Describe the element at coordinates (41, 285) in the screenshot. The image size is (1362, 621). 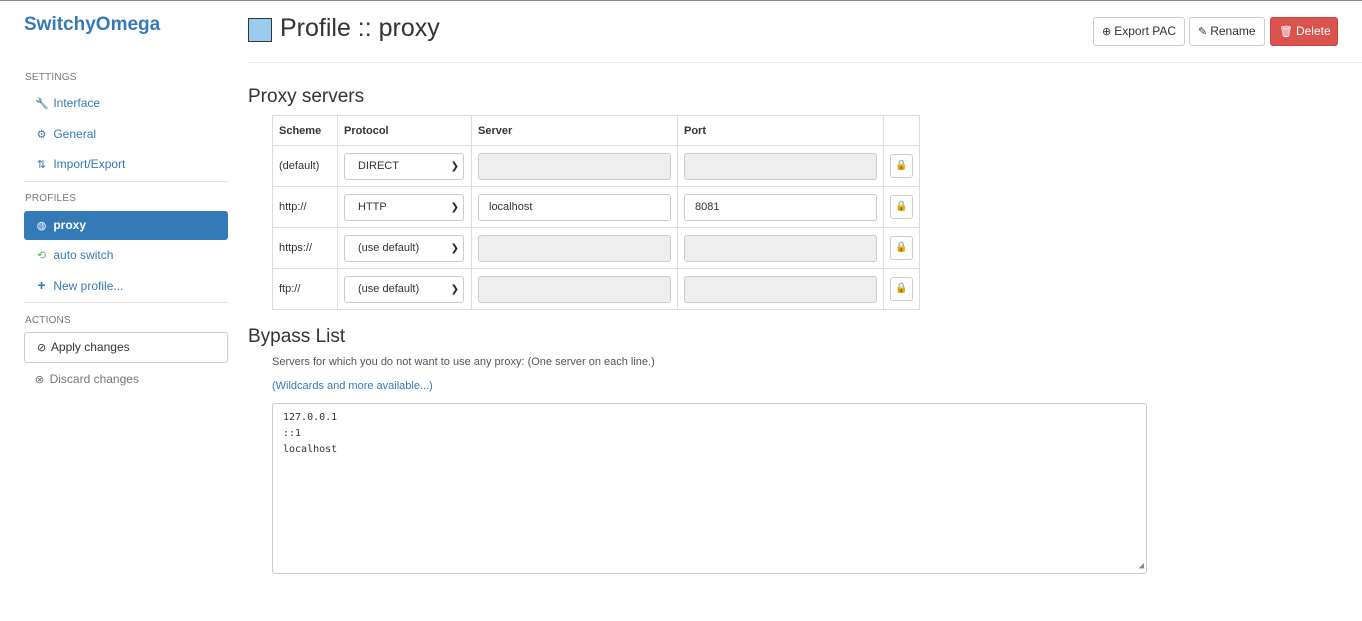
I see `plus-icon: +` at that location.